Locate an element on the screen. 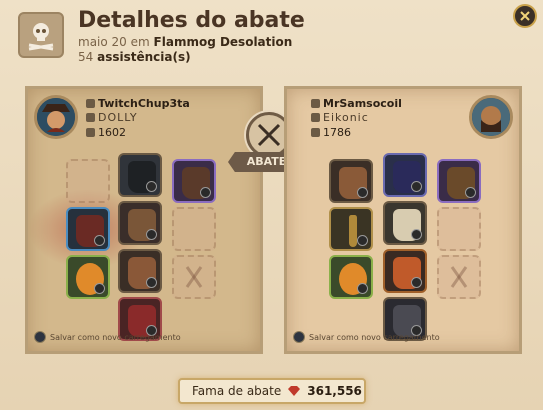 The height and width of the screenshot is (410, 543). killer-name-row: TwitchChup3ta is located at coordinates (138, 103).